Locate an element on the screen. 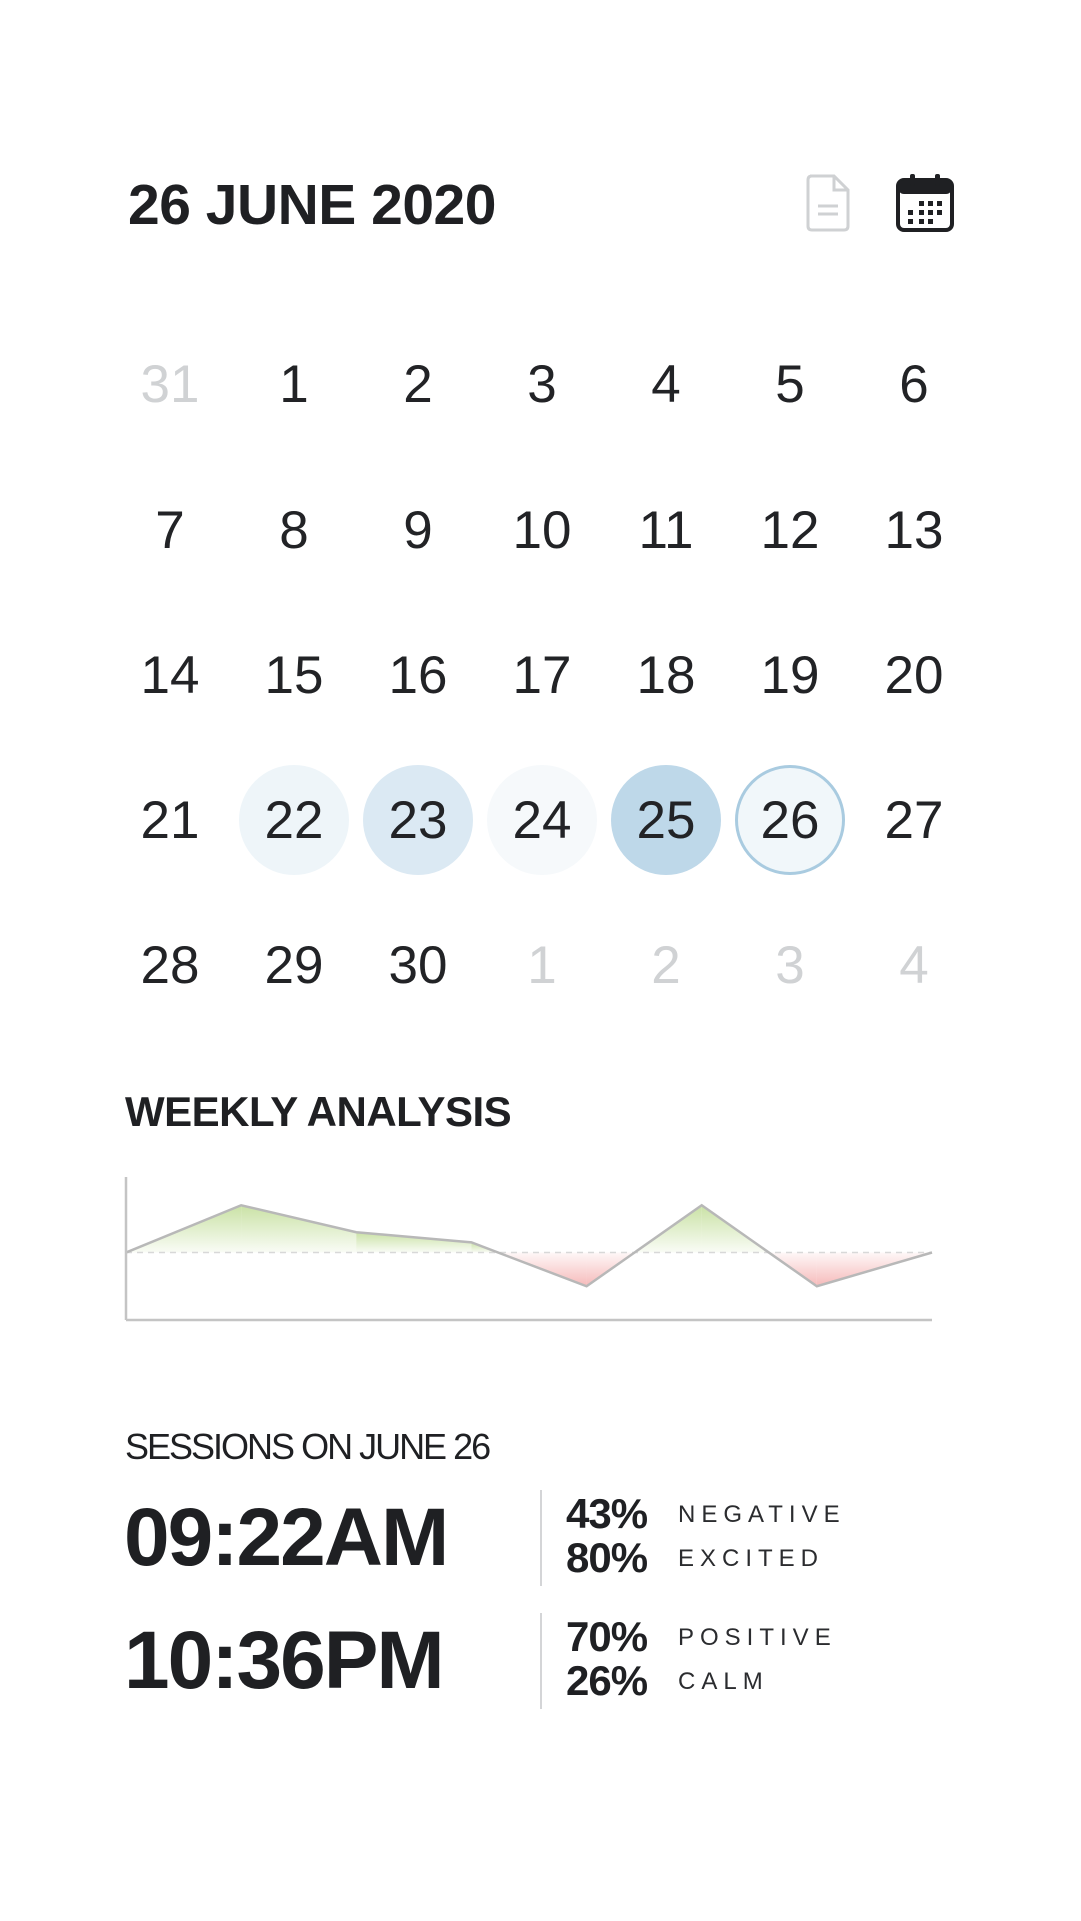 Image resolution: width=1081 pixels, height=1921 pixels. metric-value: 80% is located at coordinates (607, 1557).